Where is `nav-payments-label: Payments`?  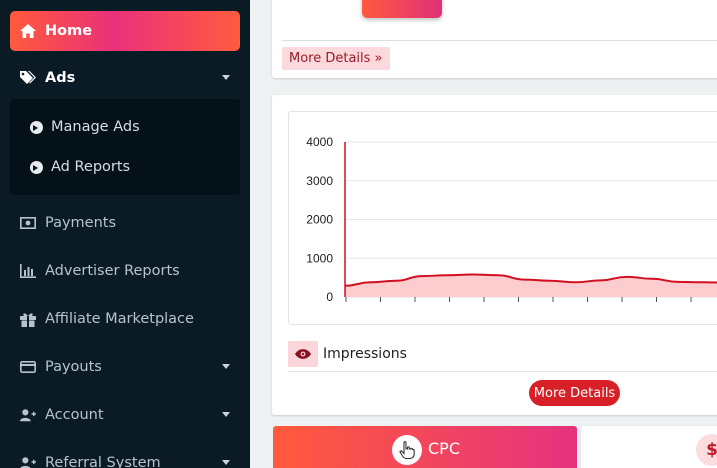
nav-payments-label: Payments is located at coordinates (81, 223).